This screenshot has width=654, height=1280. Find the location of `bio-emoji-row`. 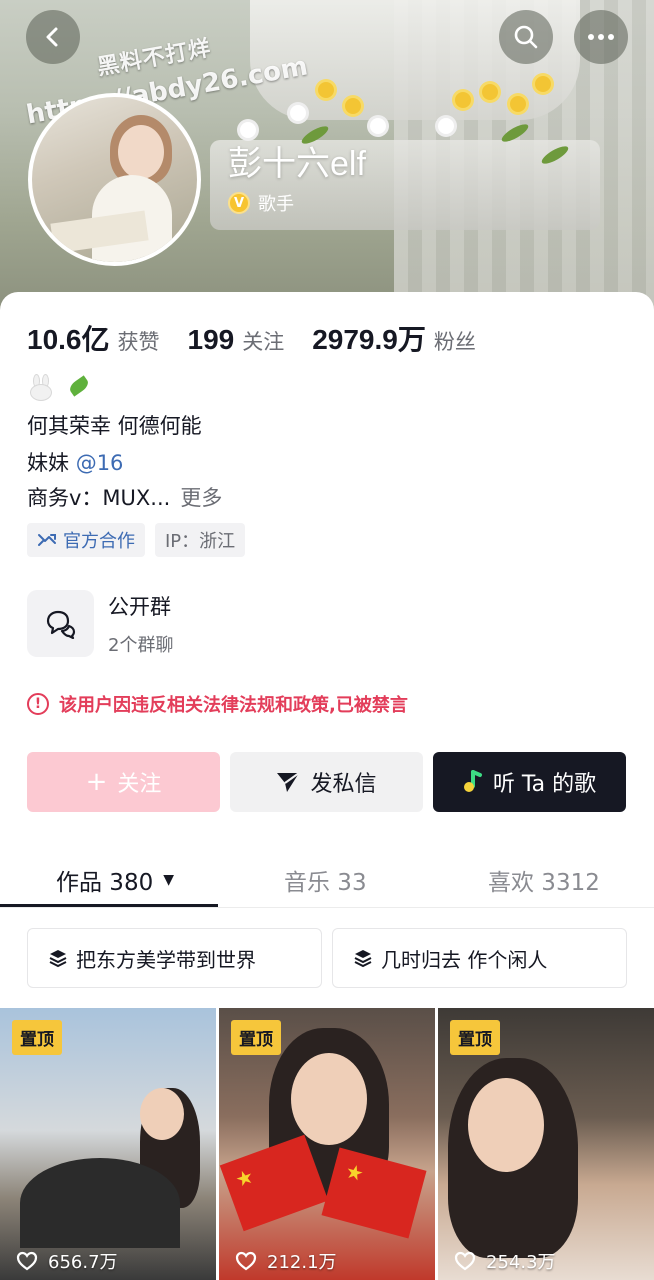

bio-emoji-row is located at coordinates (59, 388).